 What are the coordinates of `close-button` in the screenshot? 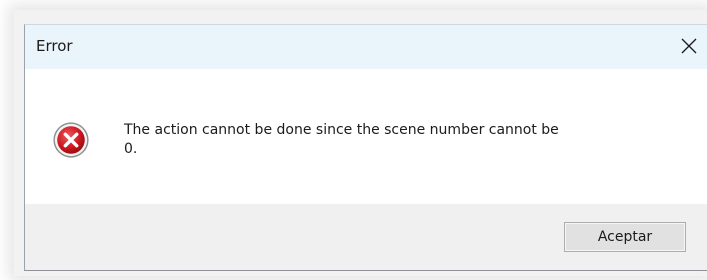 It's located at (689, 46).